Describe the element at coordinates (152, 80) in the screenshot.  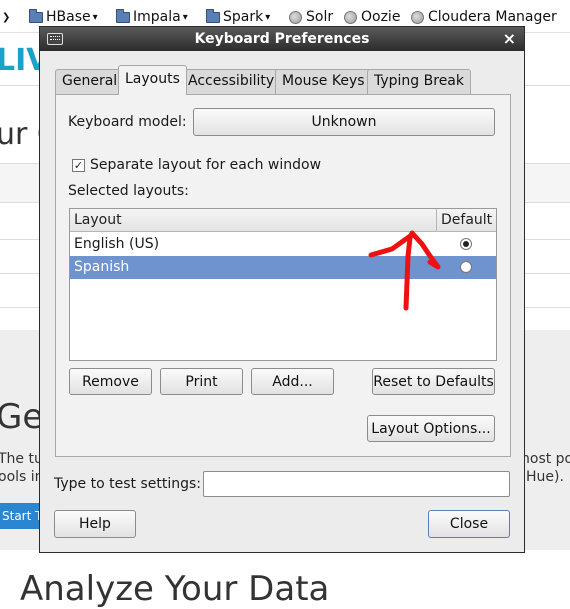
I see `tab-layouts: Layouts` at that location.